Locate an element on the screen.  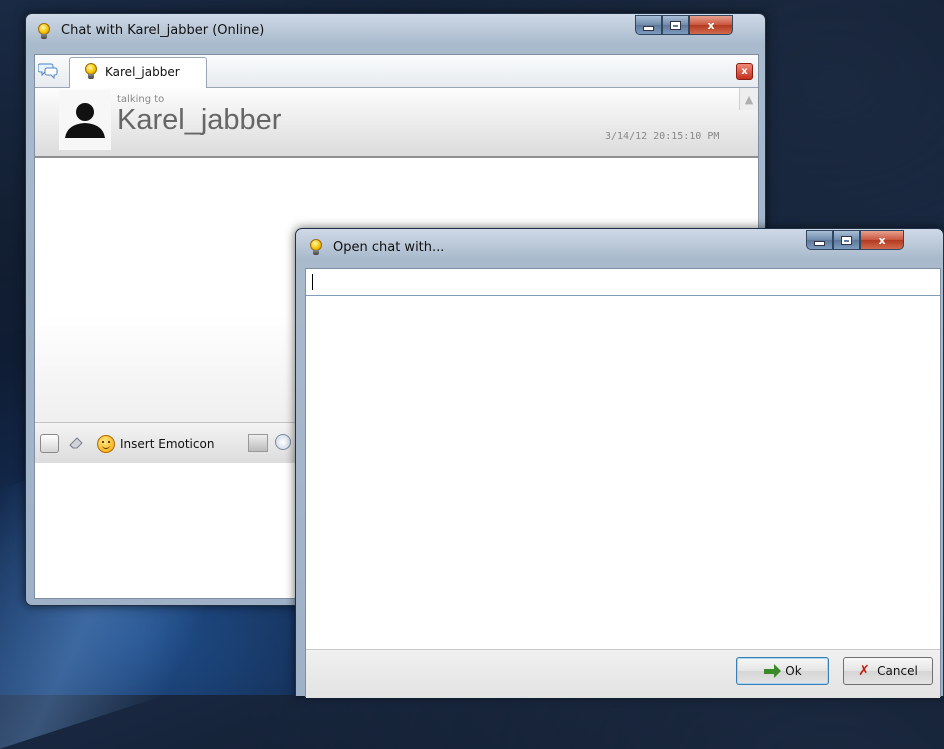
history-icon is located at coordinates (283, 442).